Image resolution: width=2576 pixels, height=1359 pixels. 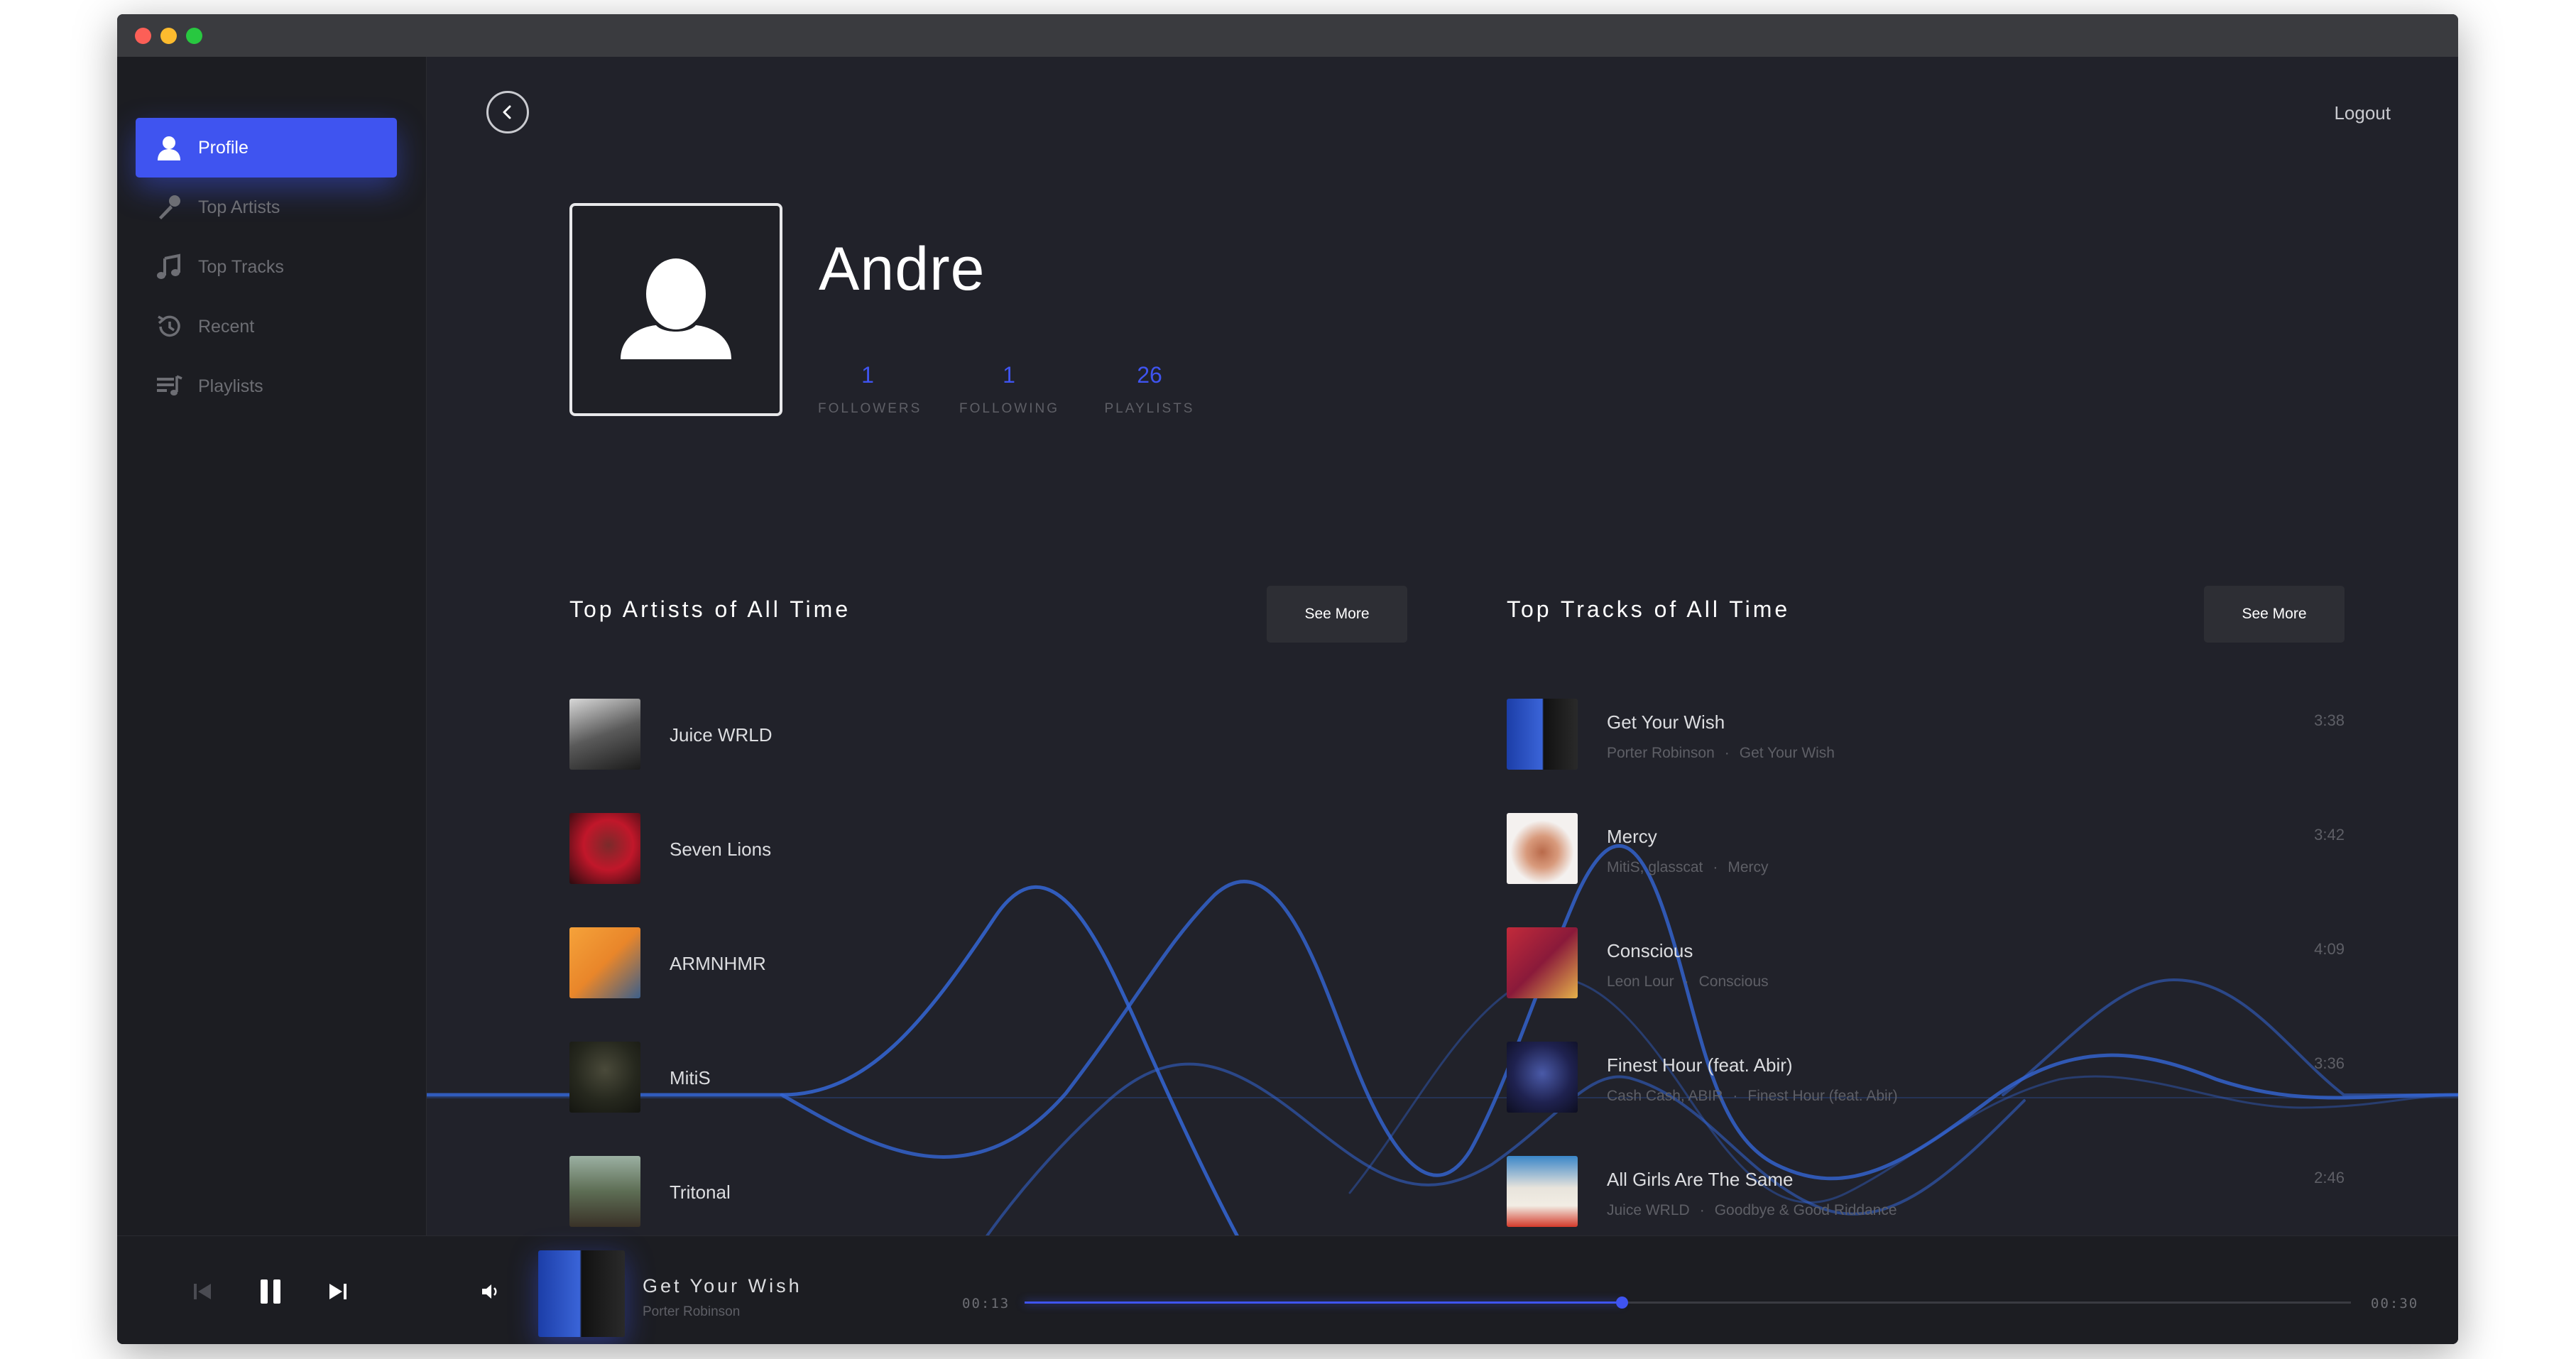 What do you see at coordinates (870, 409) in the screenshot?
I see `stat-label: FOLLOWERS` at bounding box center [870, 409].